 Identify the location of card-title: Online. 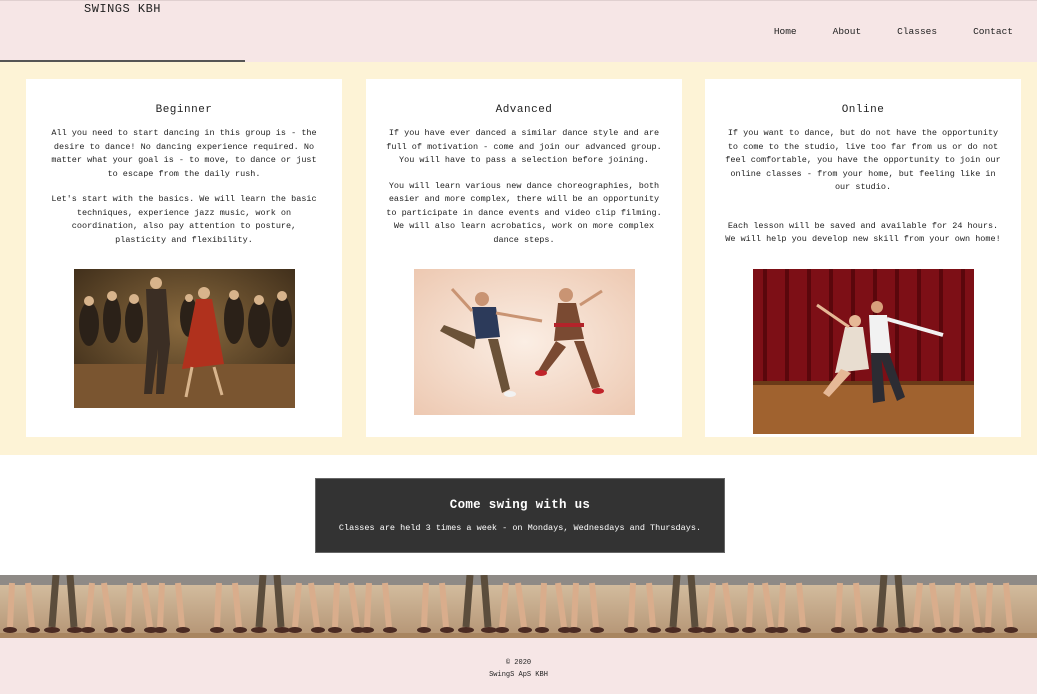
(863, 110).